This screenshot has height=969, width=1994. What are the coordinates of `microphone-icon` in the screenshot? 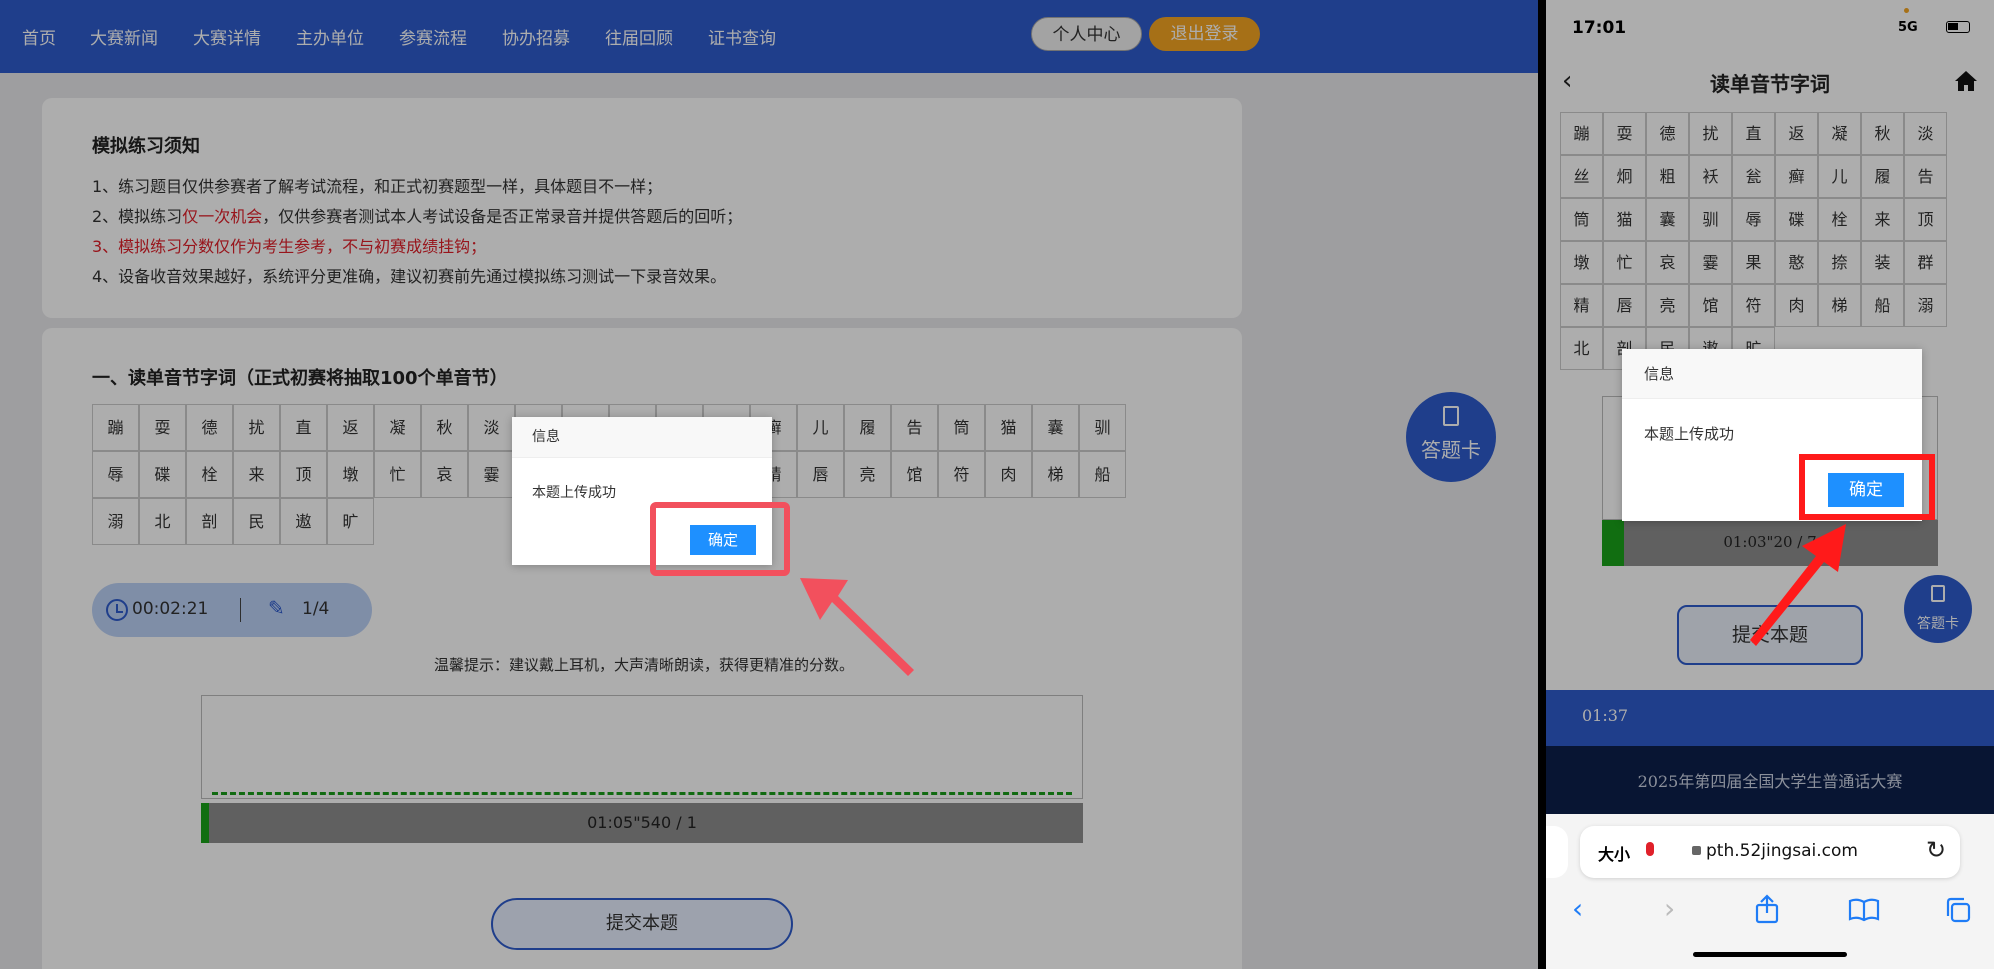 It's located at (1650, 849).